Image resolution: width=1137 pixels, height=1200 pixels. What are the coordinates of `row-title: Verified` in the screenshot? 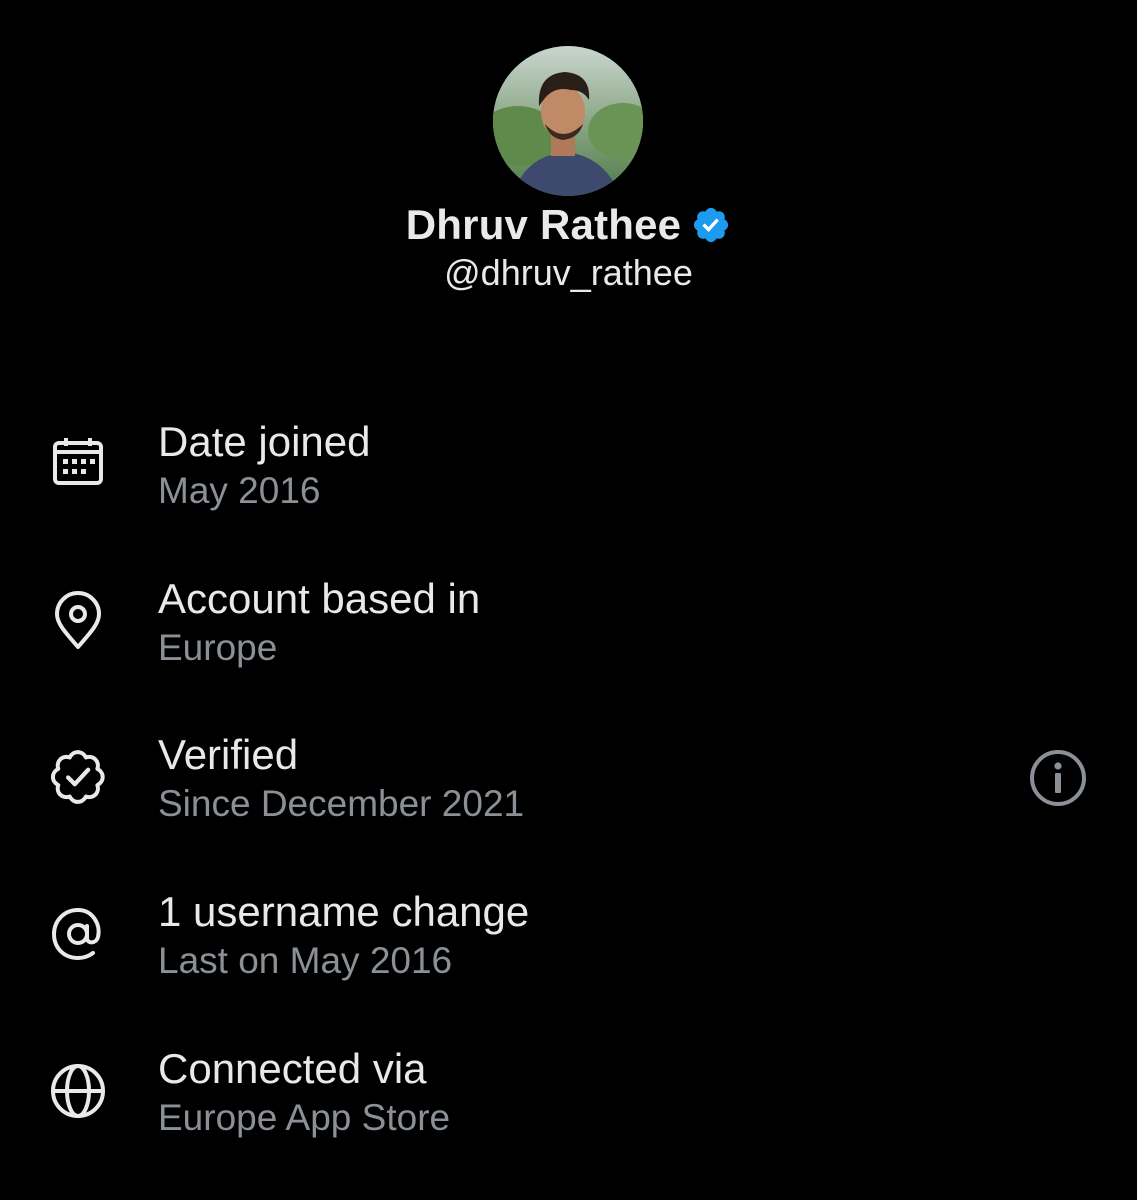 It's located at (228, 754).